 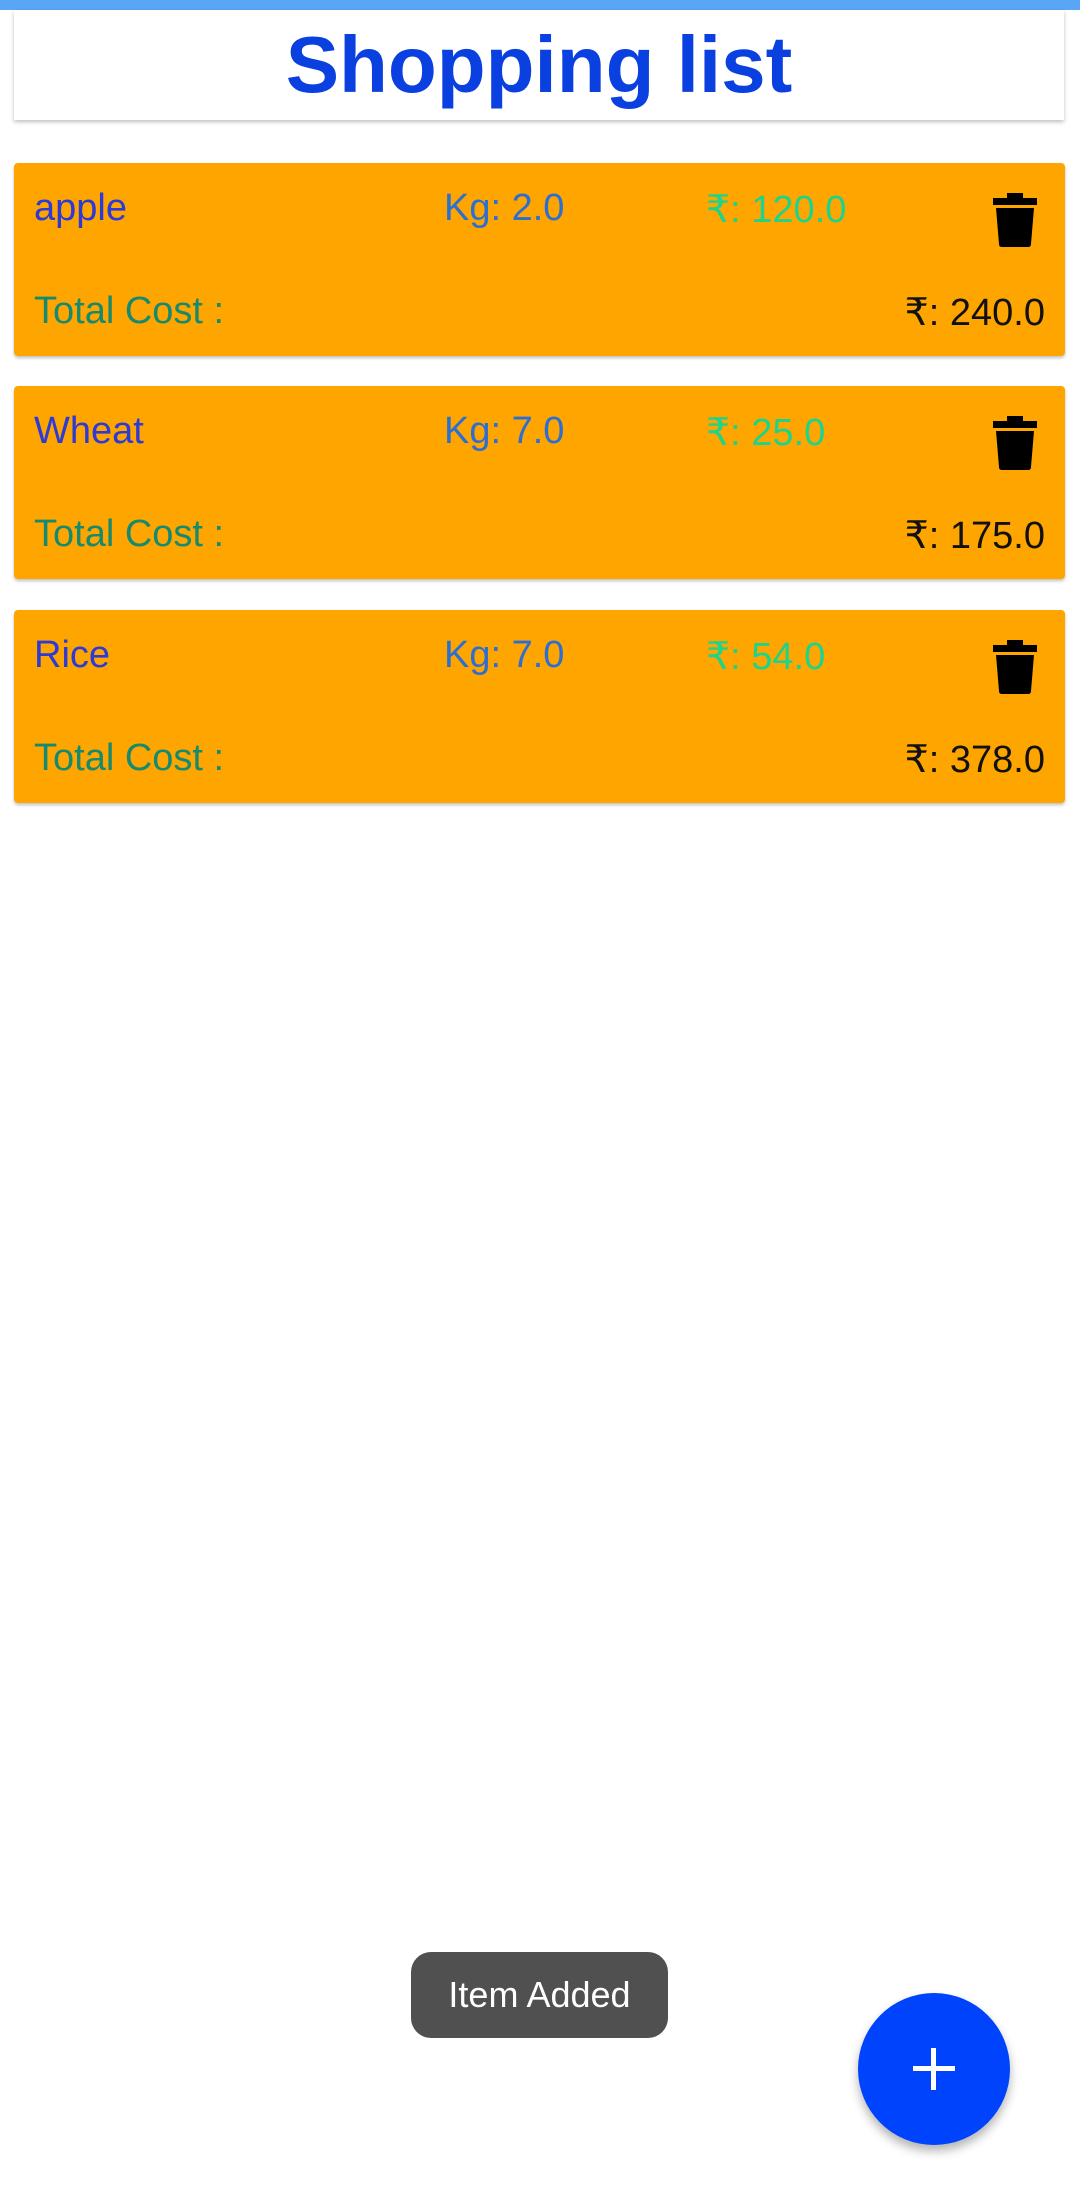 I want to click on page-title: Shopping list, so click(x=539, y=64).